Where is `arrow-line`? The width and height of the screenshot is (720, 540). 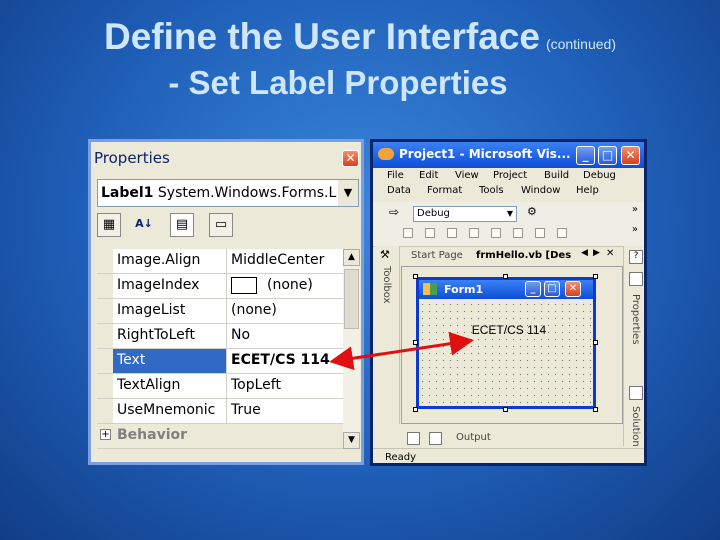
arrow-line is located at coordinates (401, 351).